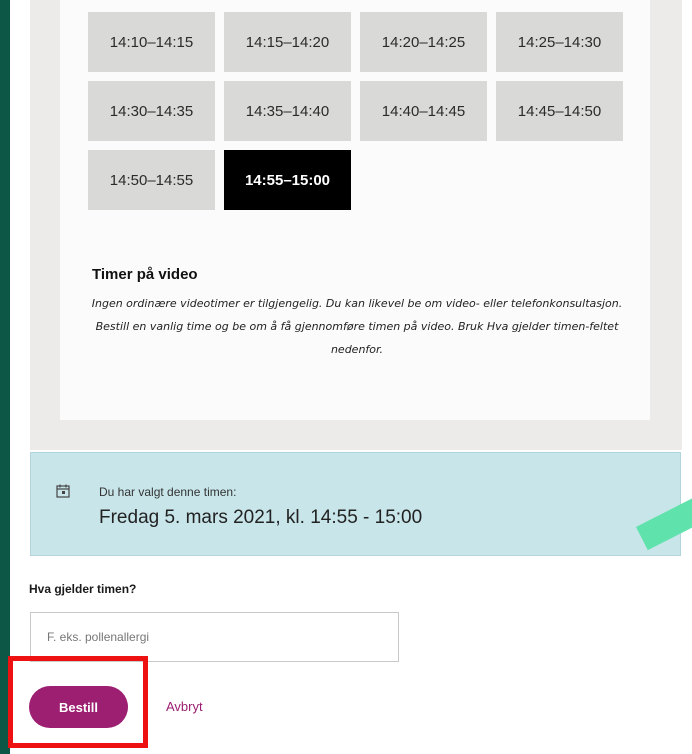 The image size is (692, 754). I want to click on video-section-title: Timer på video, so click(145, 274).